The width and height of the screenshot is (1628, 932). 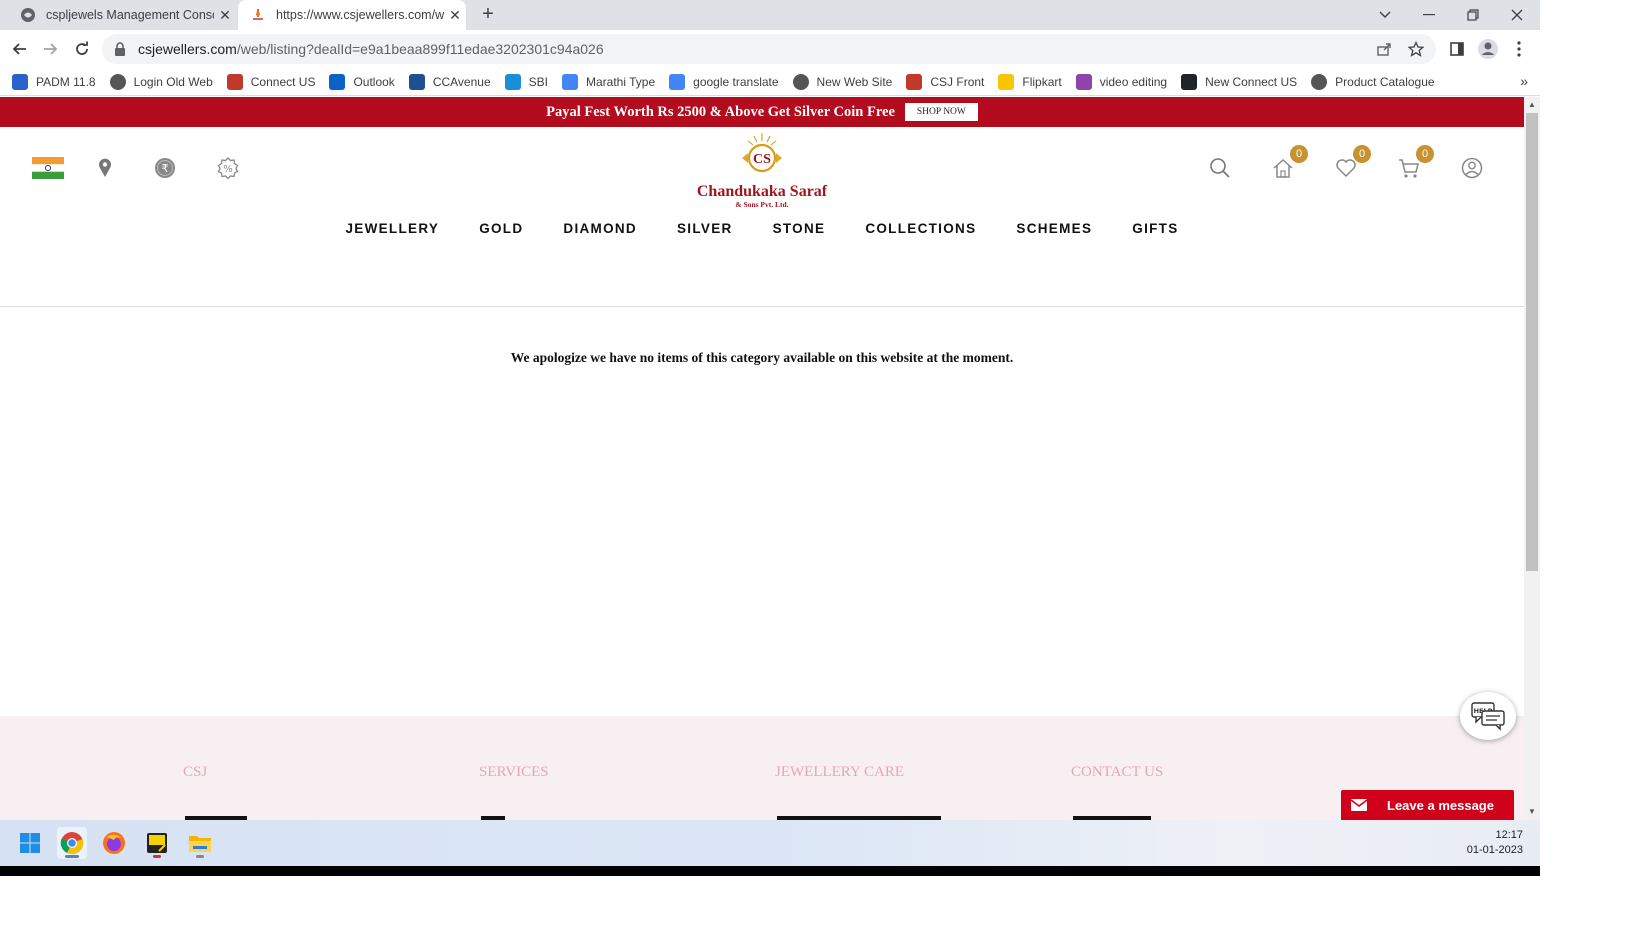 What do you see at coordinates (514, 772) in the screenshot?
I see `footer-heading-services: SERVICES` at bounding box center [514, 772].